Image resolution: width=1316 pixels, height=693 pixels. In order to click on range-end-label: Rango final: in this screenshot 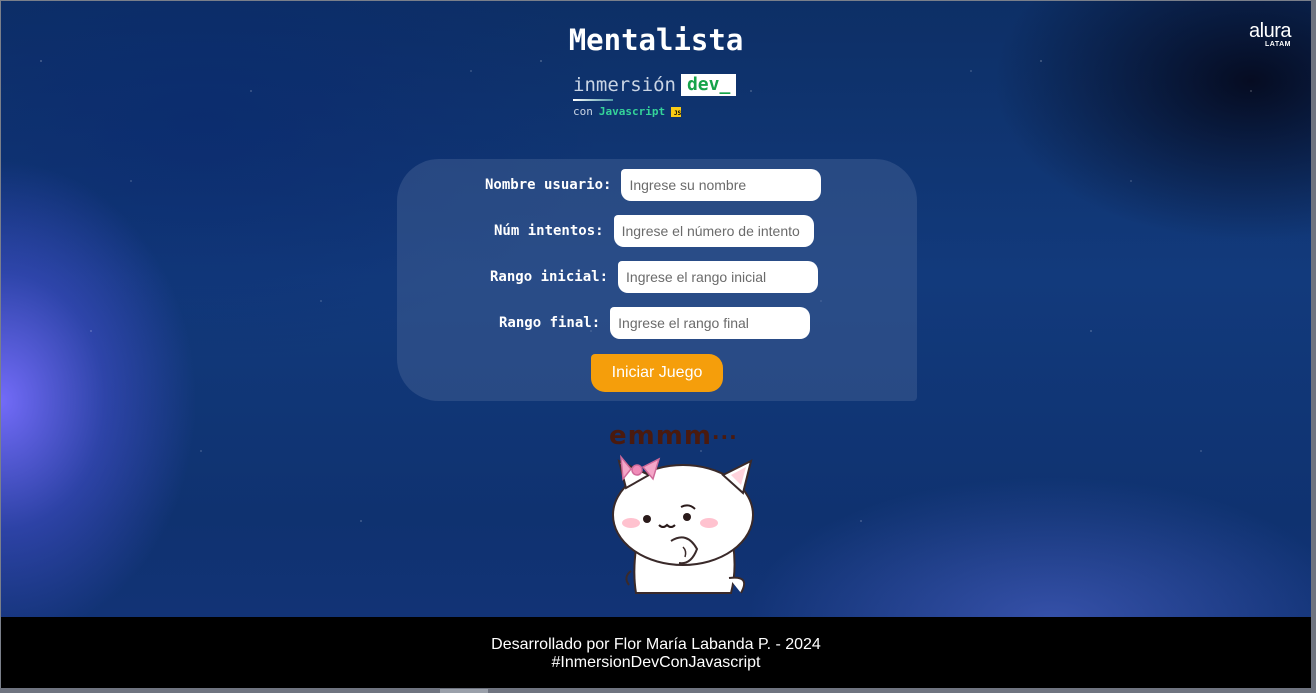, I will do `click(550, 323)`.